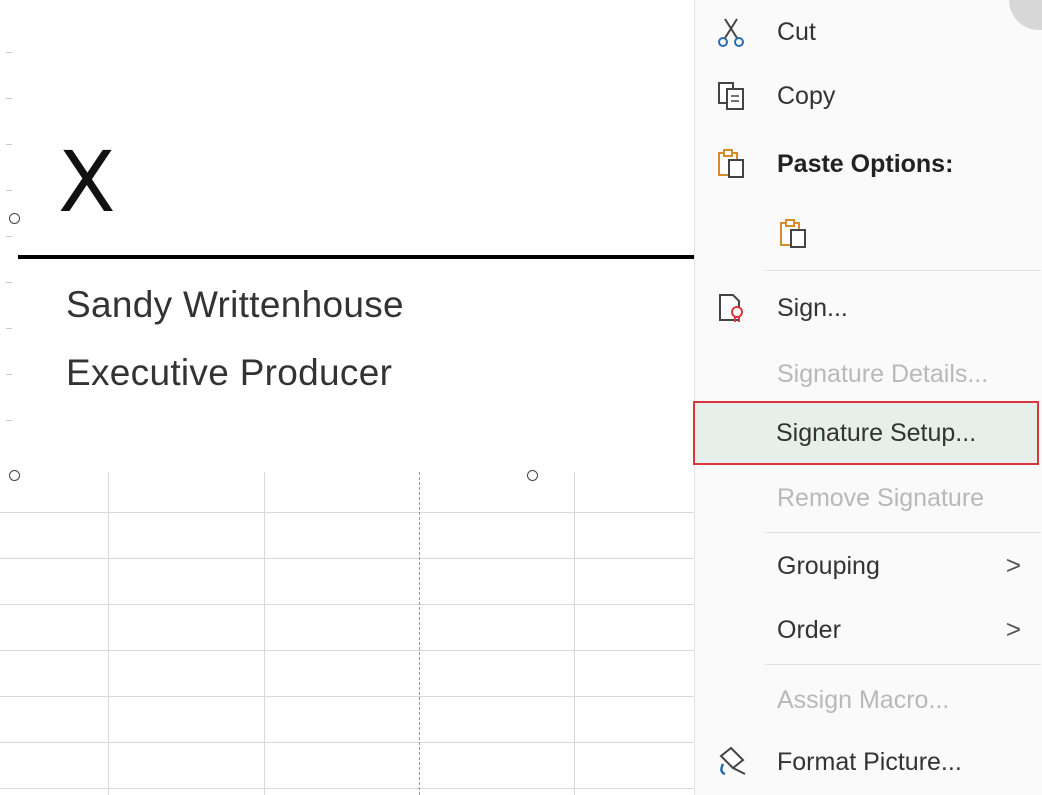 This screenshot has height=795, width=1042. I want to click on resize-handle-bottom-left, so click(14, 475).